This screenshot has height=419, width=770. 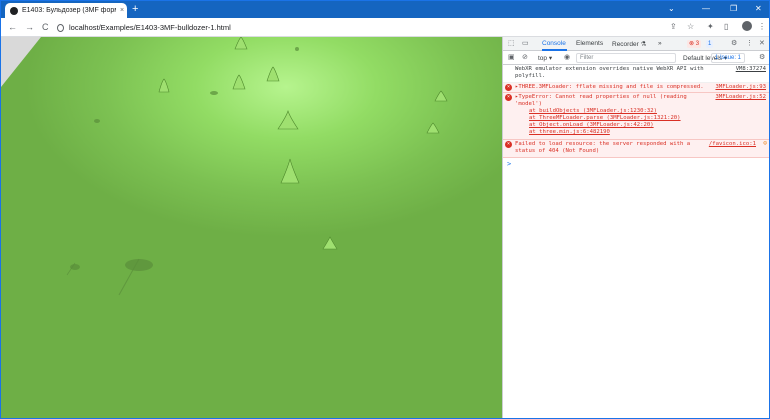 What do you see at coordinates (765, 143) in the screenshot?
I see `warning-circle-icon: ☺` at bounding box center [765, 143].